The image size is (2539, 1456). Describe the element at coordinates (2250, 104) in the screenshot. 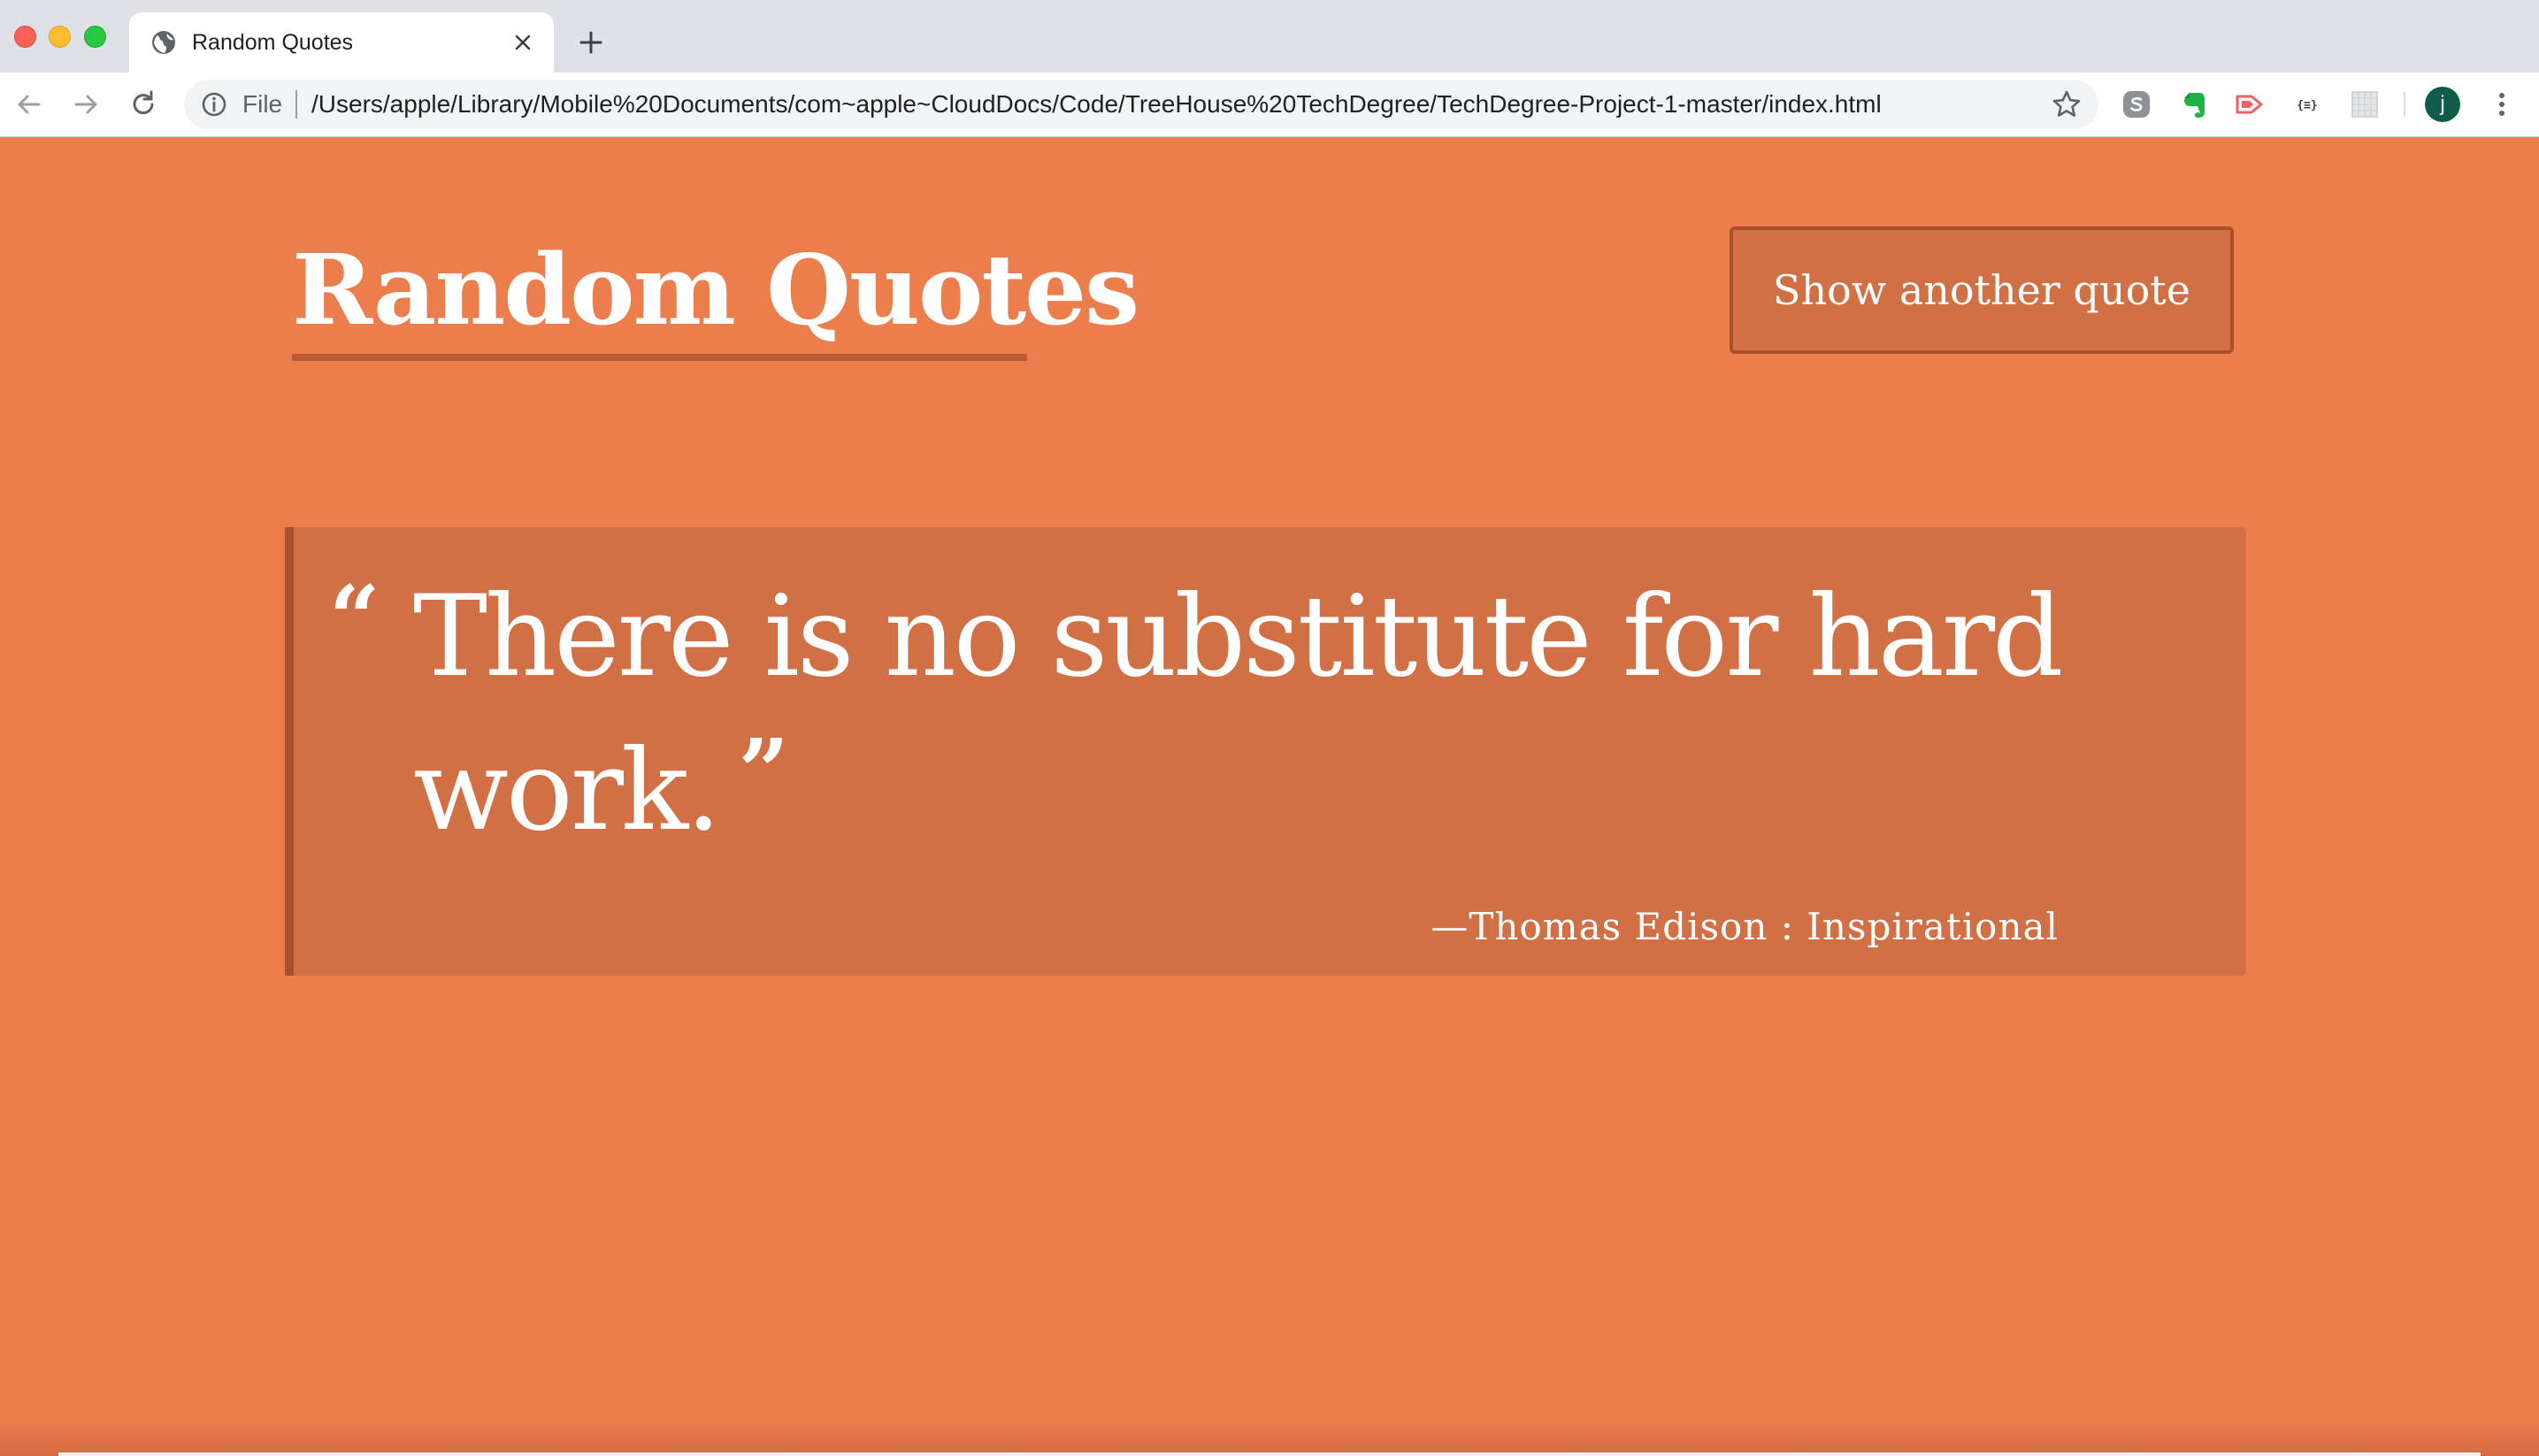

I see `cast-extension-icon` at that location.